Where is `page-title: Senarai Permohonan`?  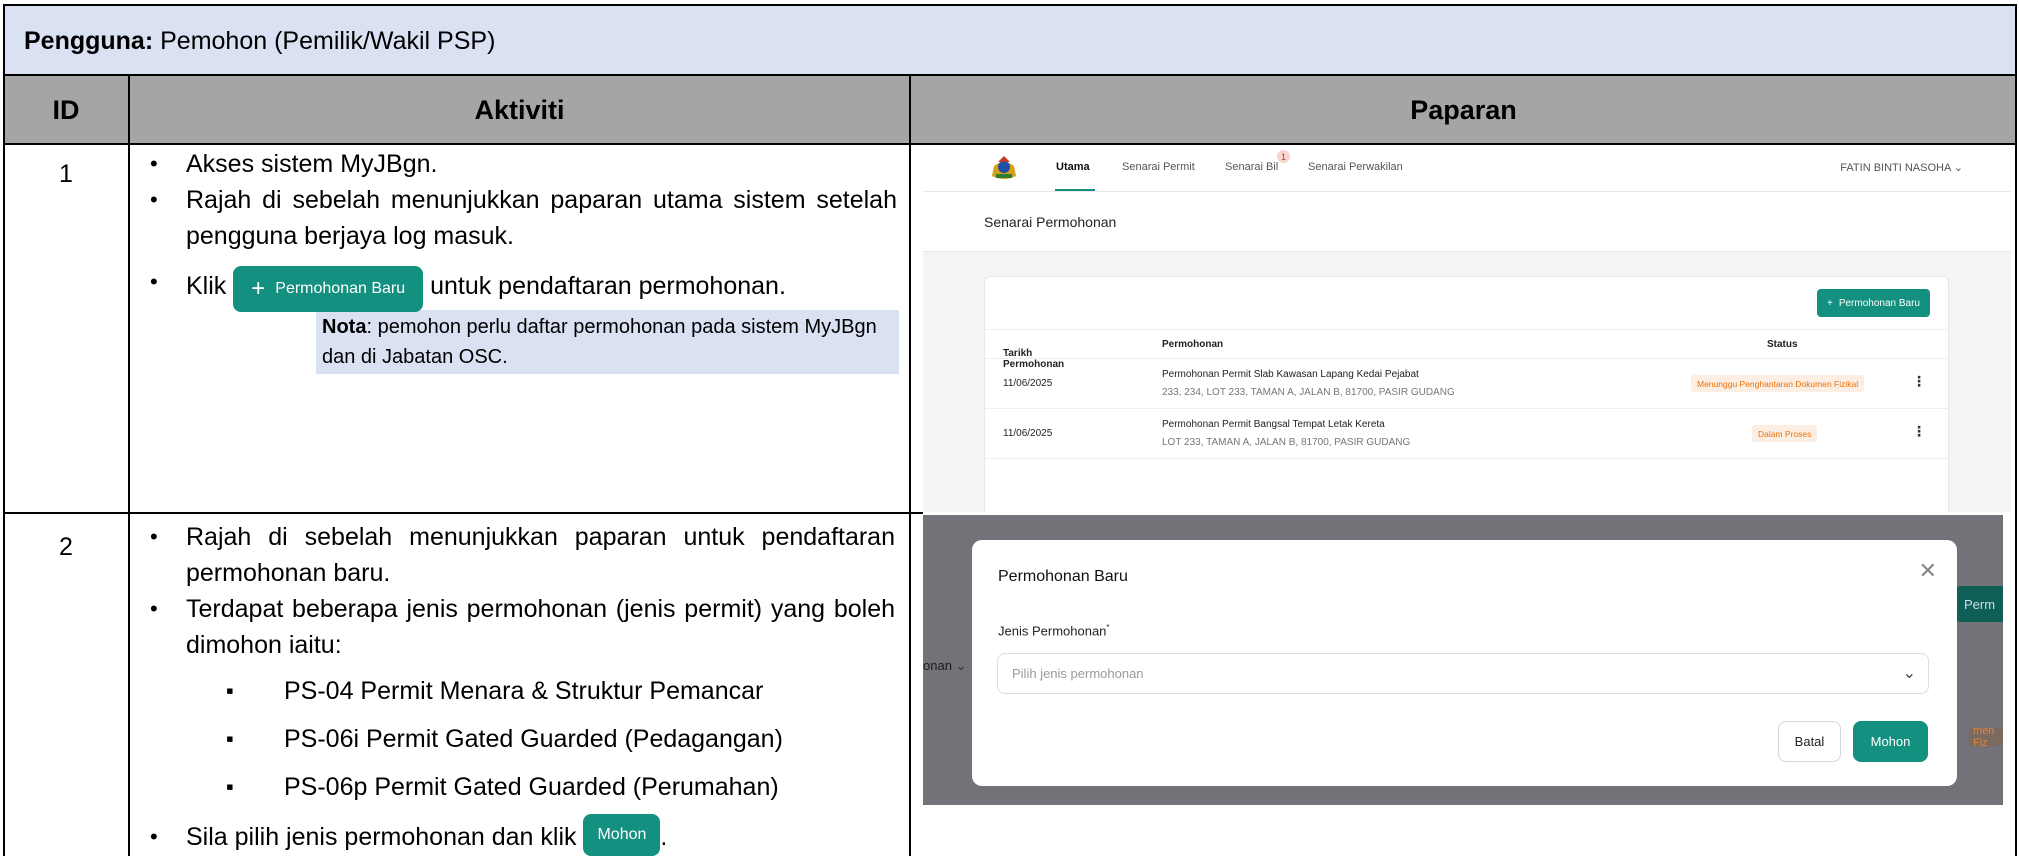 page-title: Senarai Permohonan is located at coordinates (1050, 222).